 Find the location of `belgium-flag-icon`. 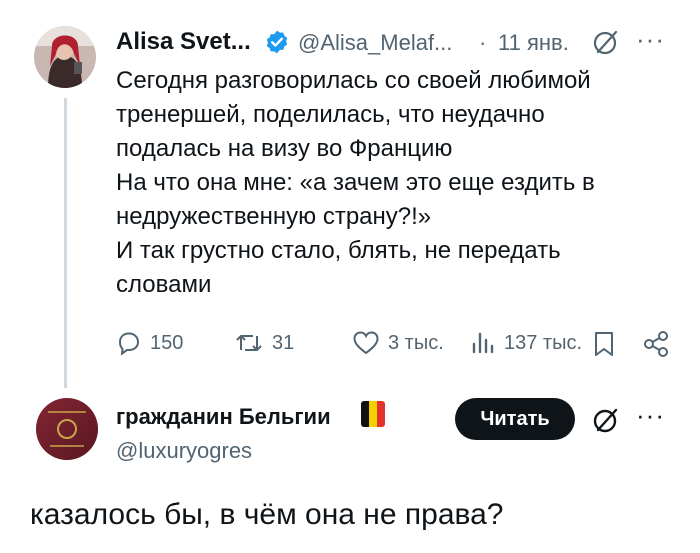

belgium-flag-icon is located at coordinates (373, 414).